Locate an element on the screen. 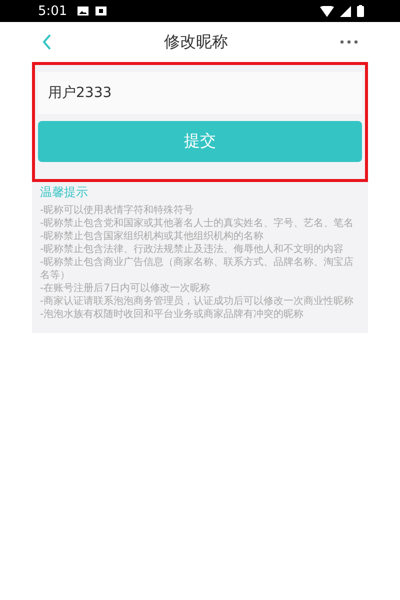 Image resolution: width=400 pixels, height=600 pixels. notification-icon is located at coordinates (101, 11).